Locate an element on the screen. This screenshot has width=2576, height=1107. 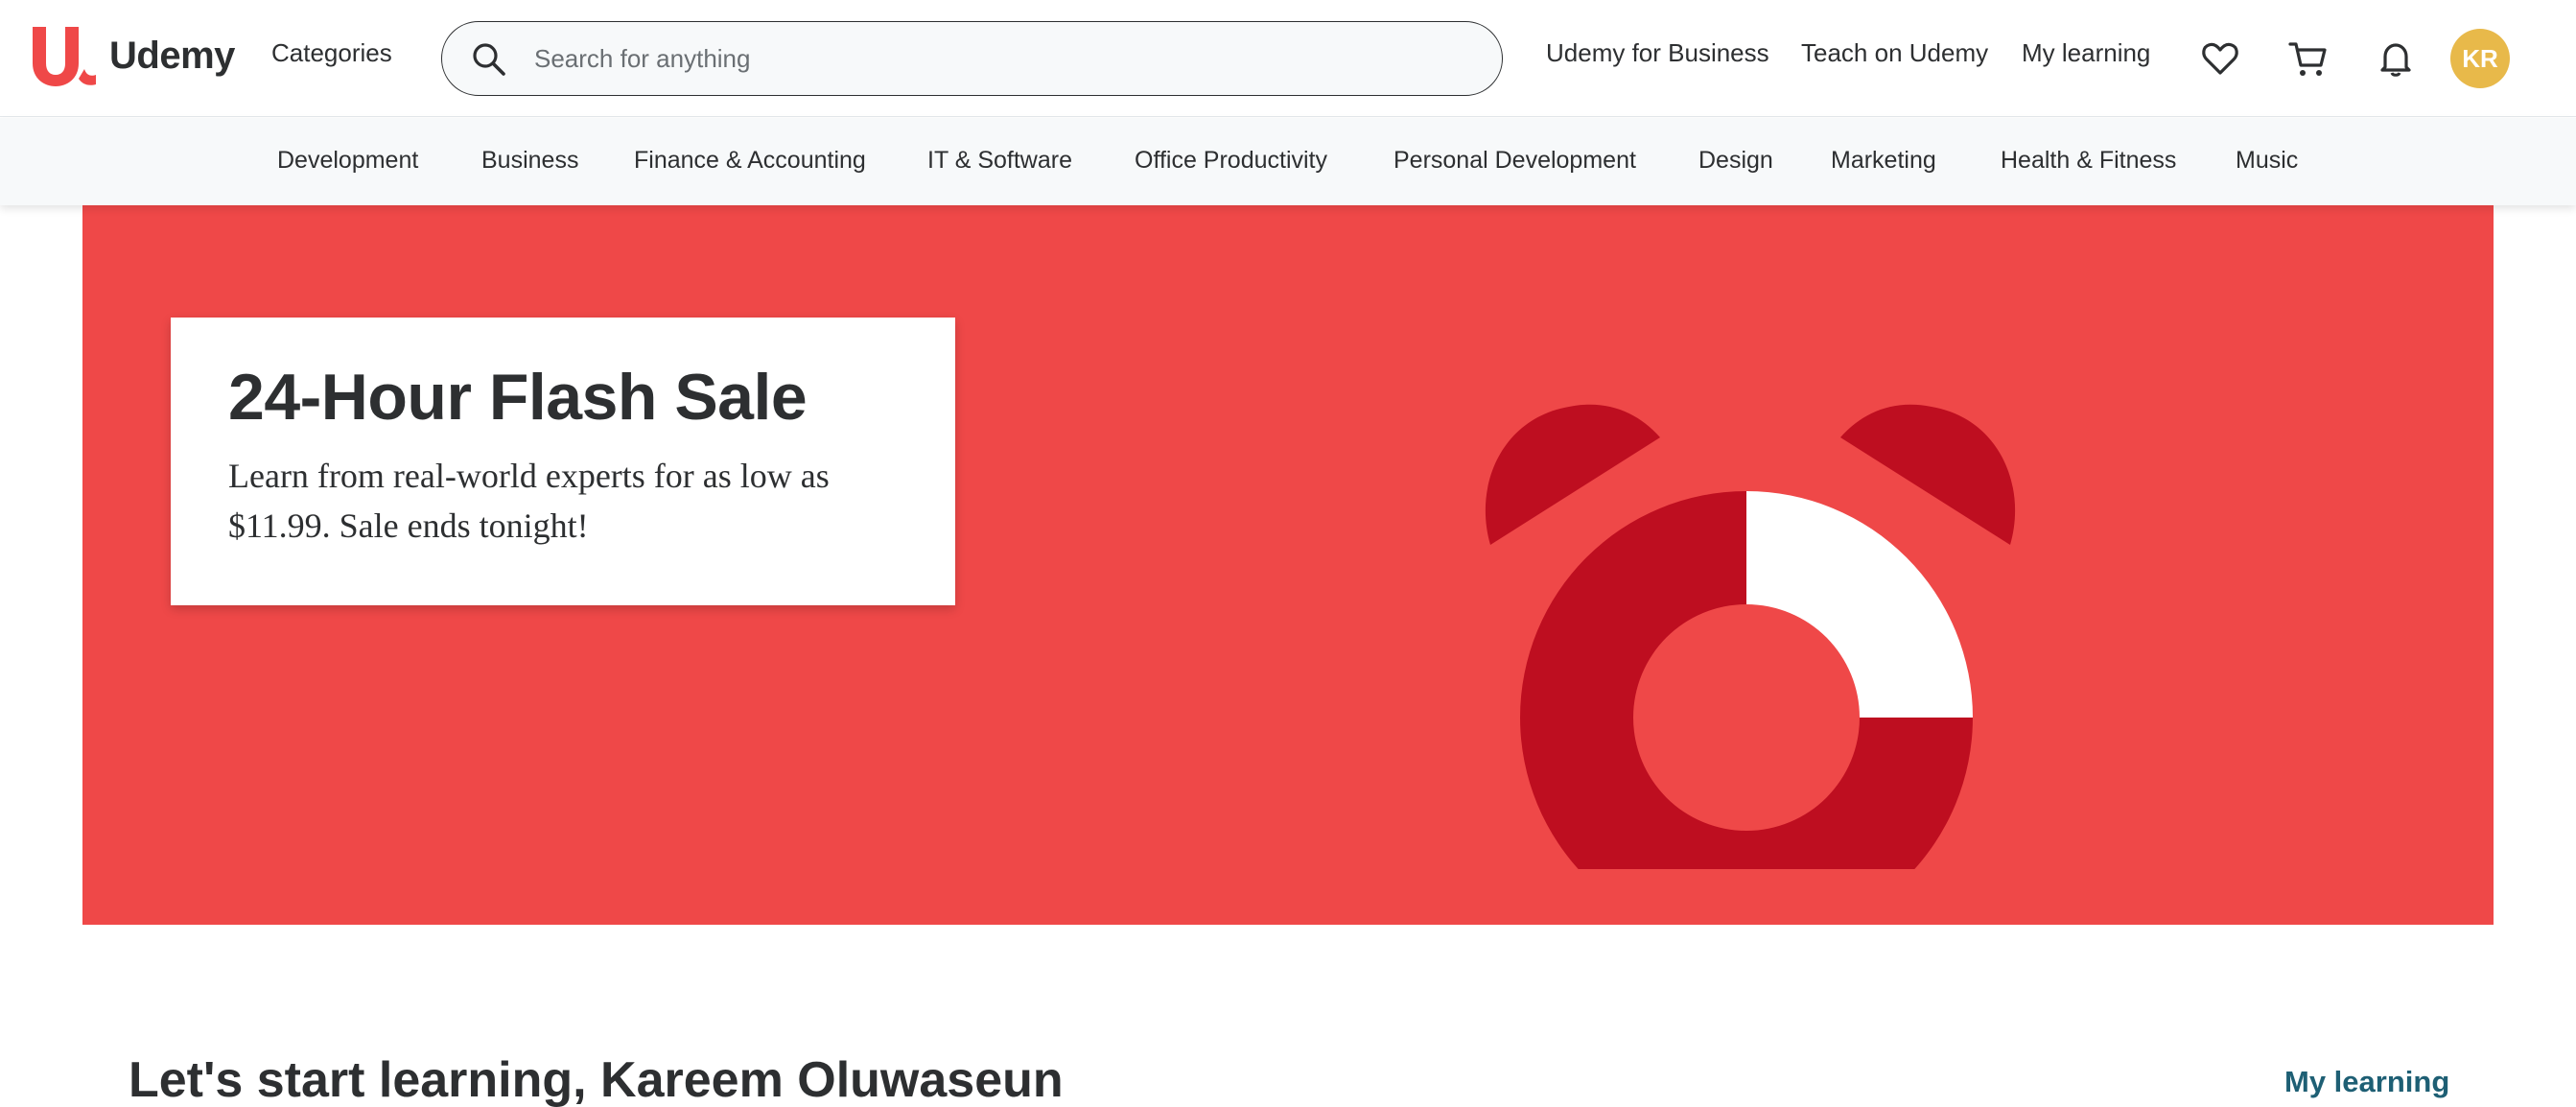
heart-icon is located at coordinates (2220, 58).